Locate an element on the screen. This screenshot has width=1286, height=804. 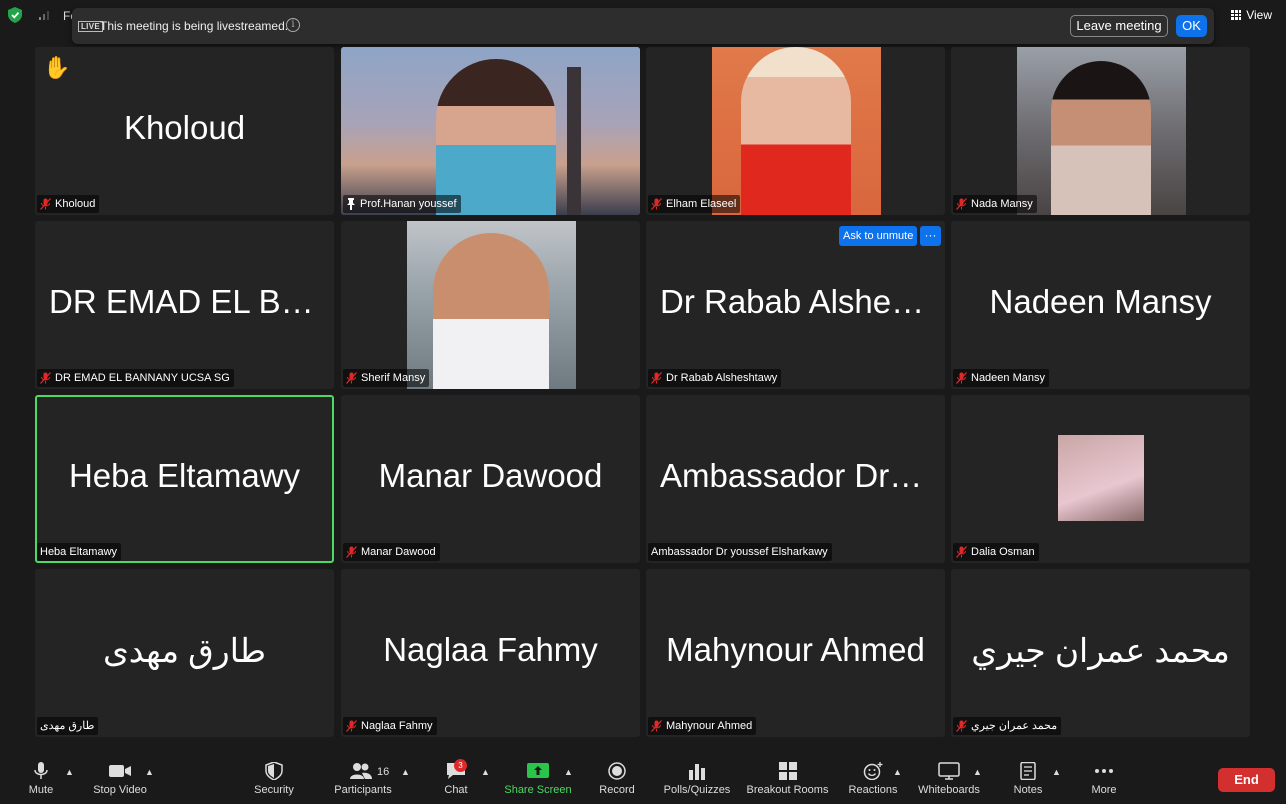
participant-name-tag: محمد عمران جيري is located at coordinates (1007, 726).